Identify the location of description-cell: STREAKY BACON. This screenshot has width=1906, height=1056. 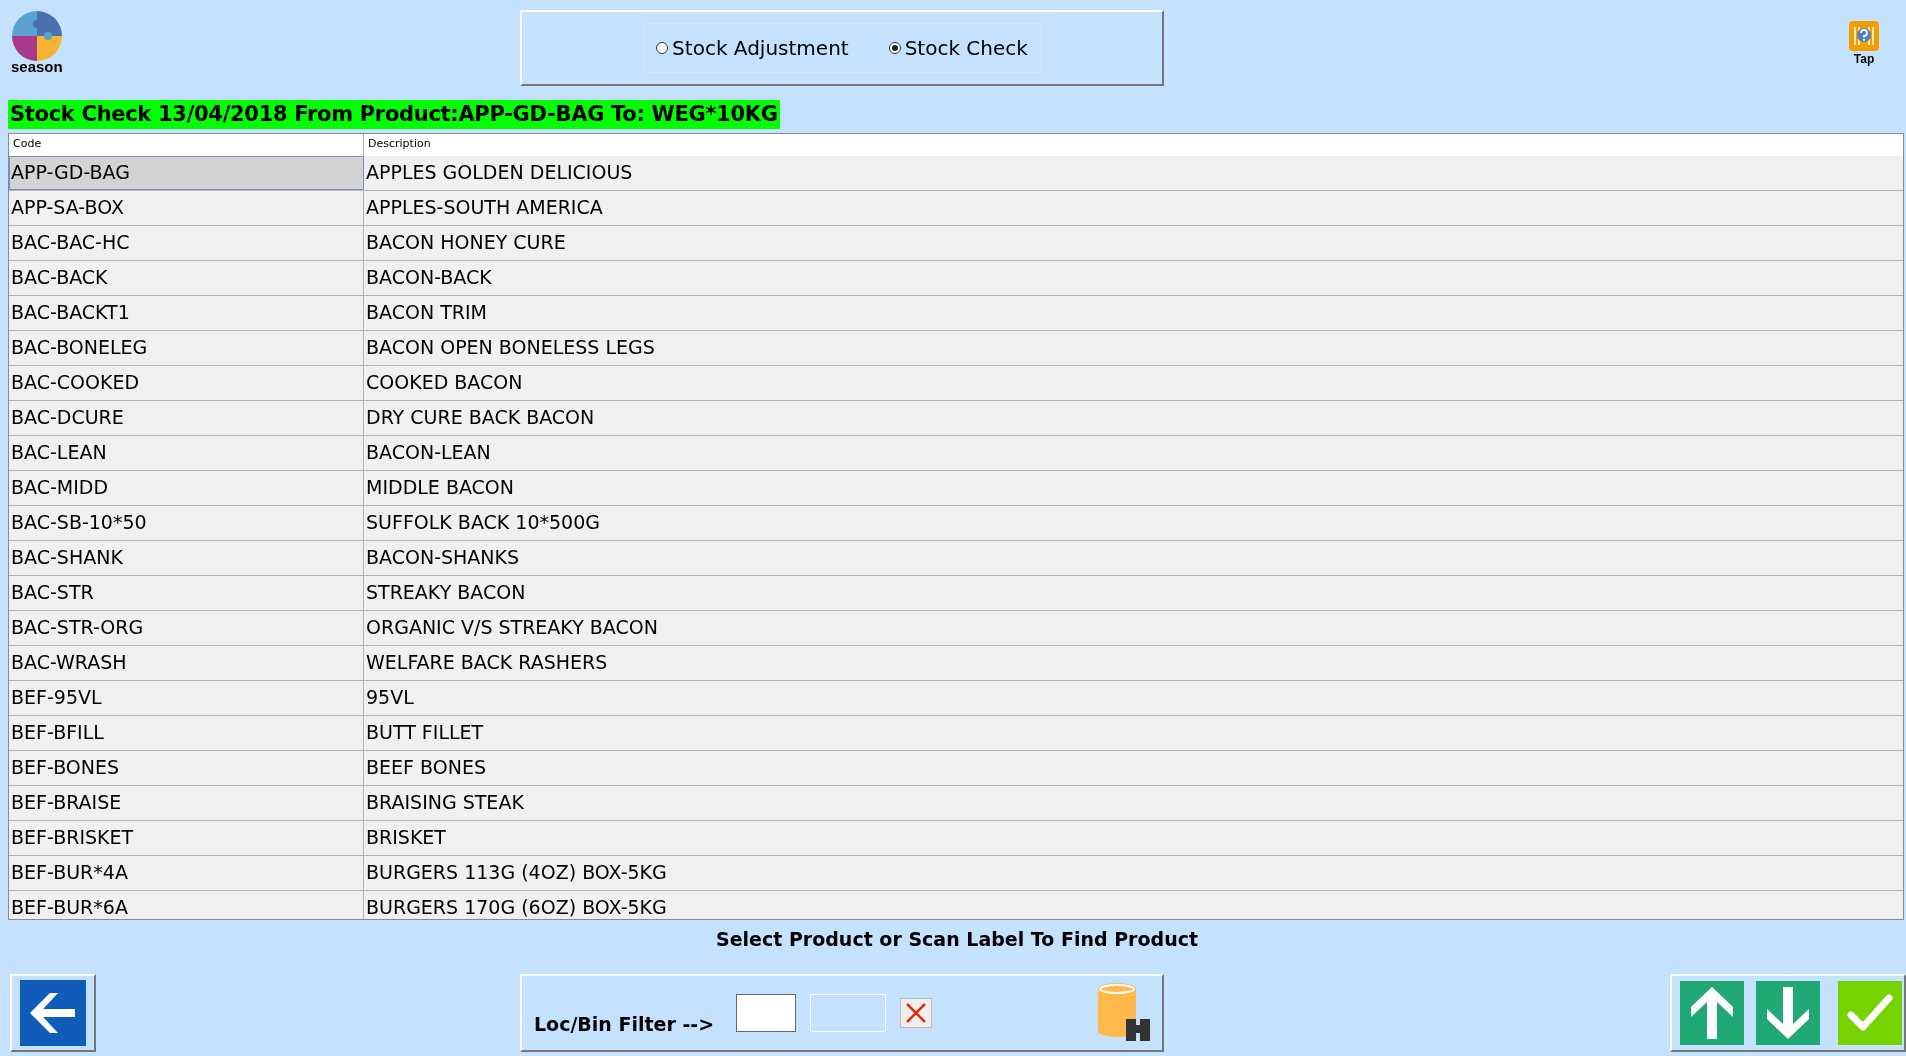
(1133, 593).